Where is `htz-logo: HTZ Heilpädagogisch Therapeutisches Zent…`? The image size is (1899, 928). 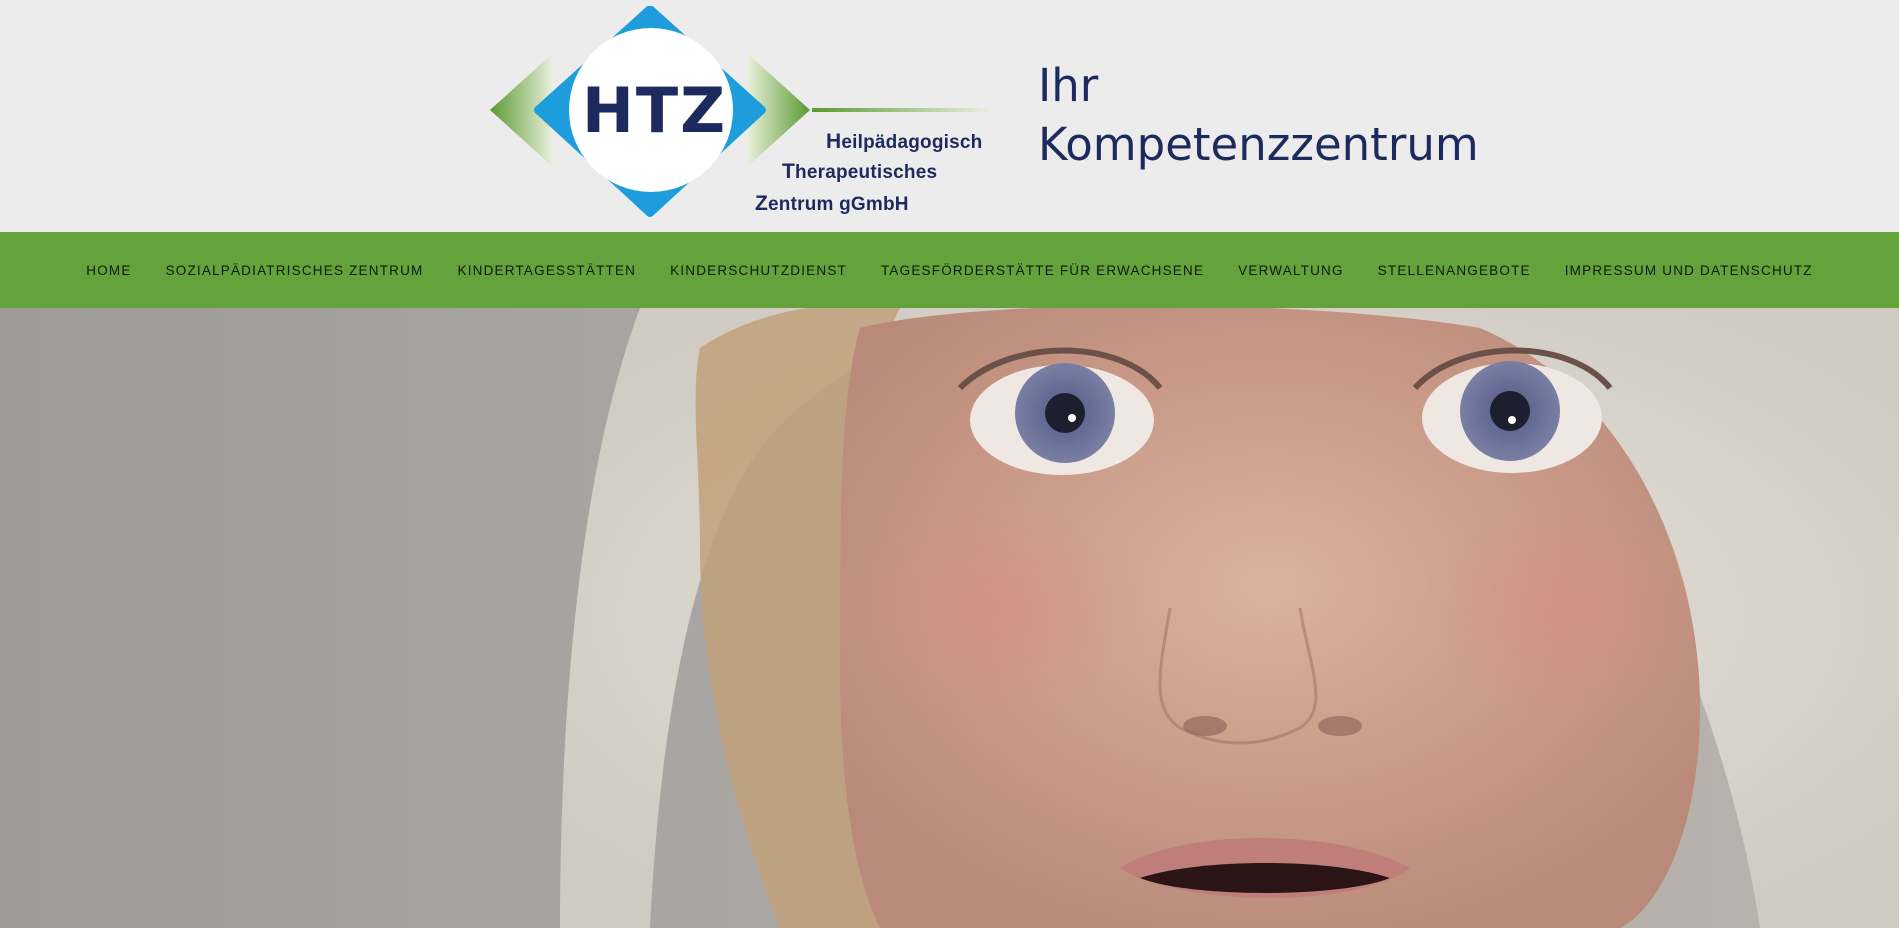
htz-logo: HTZ Heilpädagogisch Therapeutisches Zent… is located at coordinates (740, 115).